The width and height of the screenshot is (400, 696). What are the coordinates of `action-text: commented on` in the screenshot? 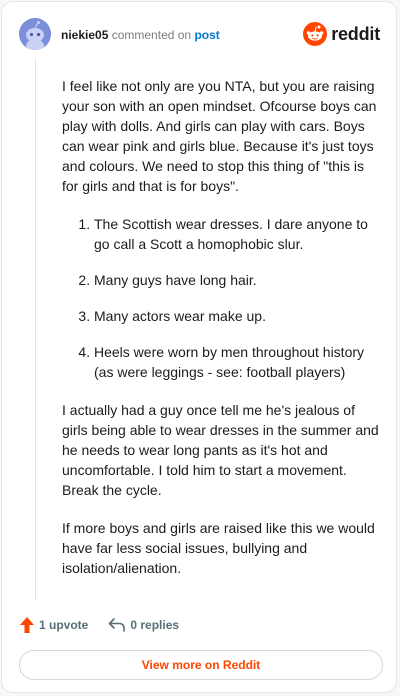 It's located at (151, 35).